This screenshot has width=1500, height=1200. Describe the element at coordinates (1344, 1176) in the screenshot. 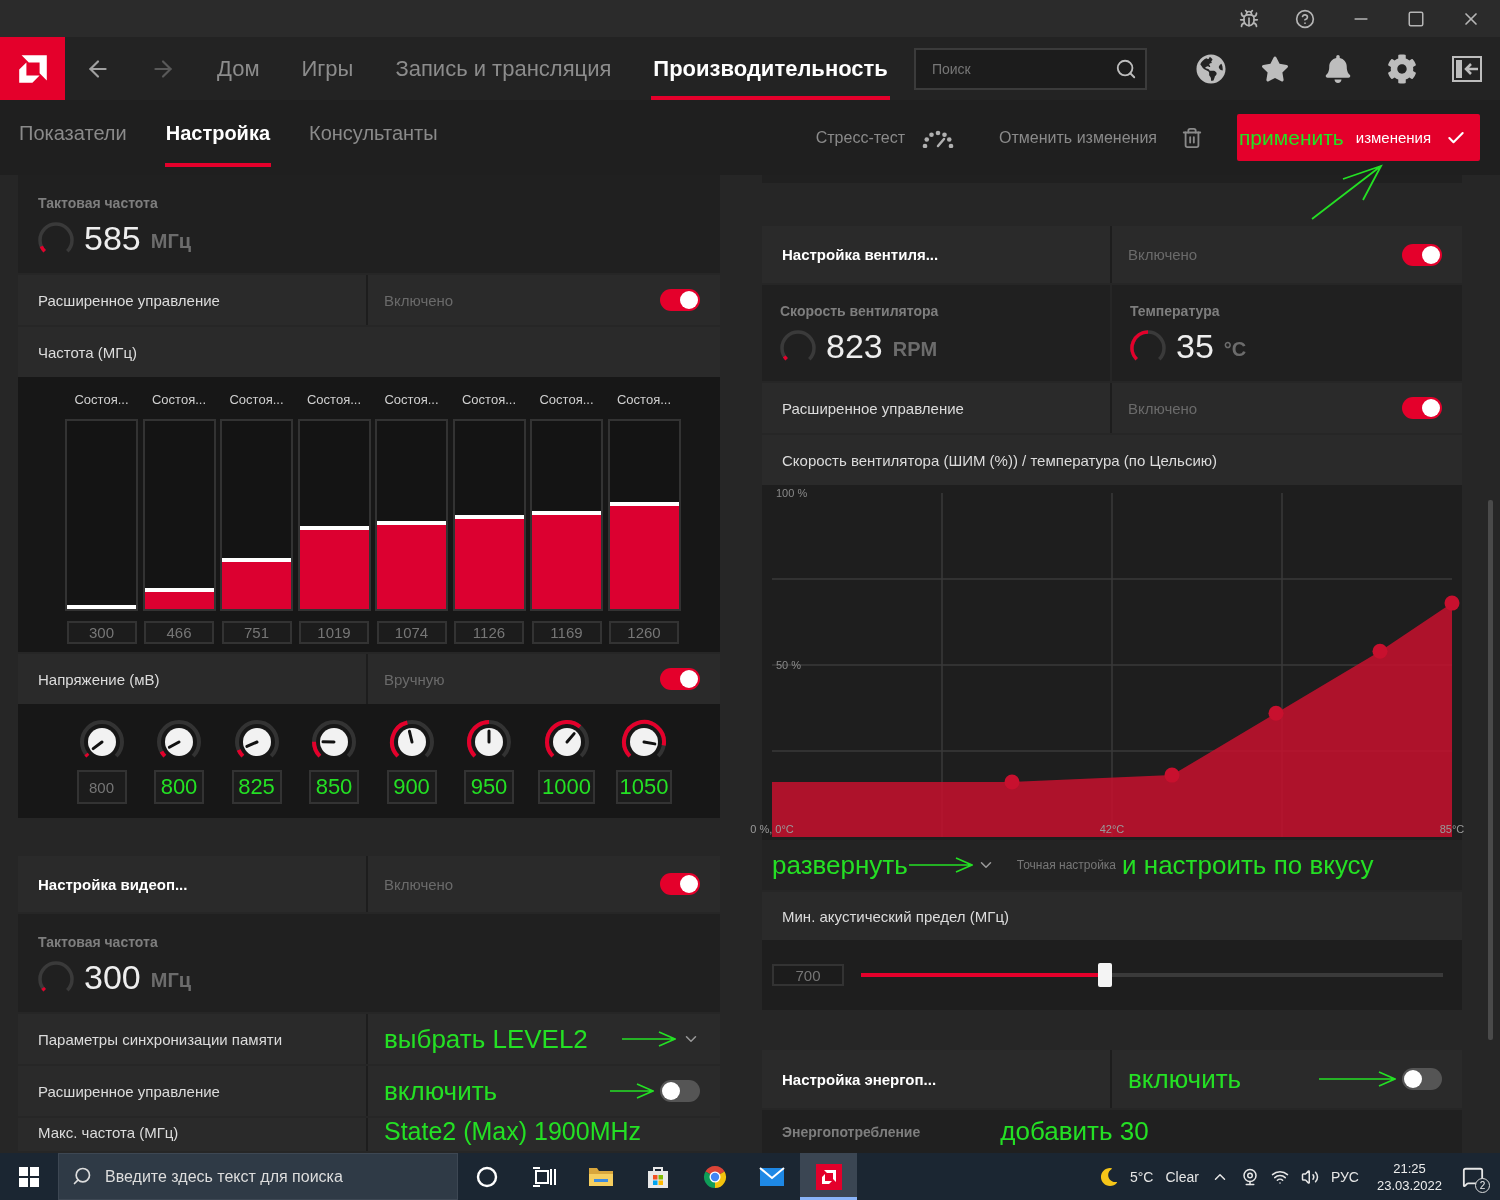

I see `language-indicator: РУС` at that location.